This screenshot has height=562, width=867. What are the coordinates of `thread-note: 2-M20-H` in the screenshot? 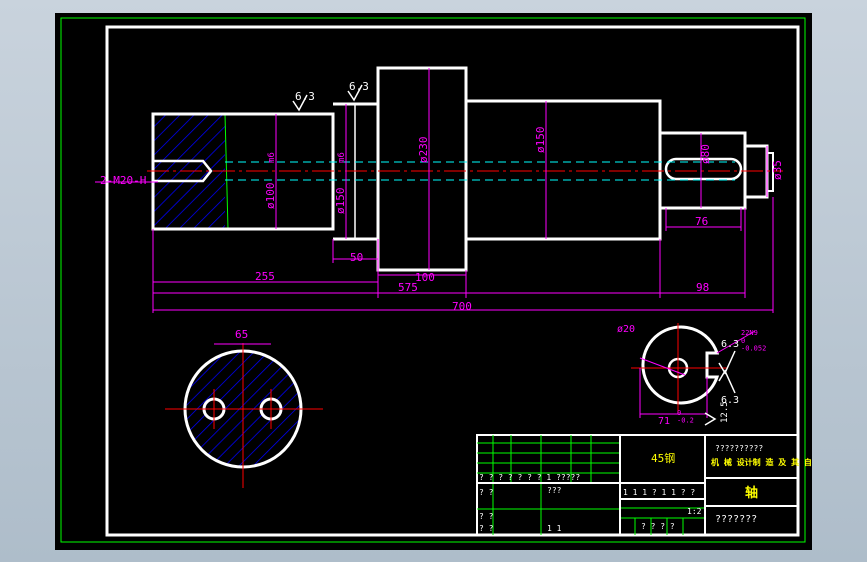 It's located at (123, 180).